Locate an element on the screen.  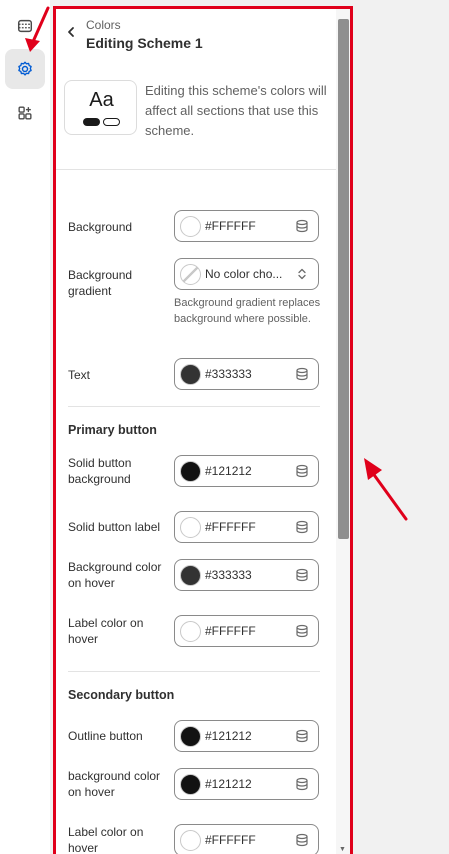
button-label-hover-field: #FFFFFF is located at coordinates (246, 631).